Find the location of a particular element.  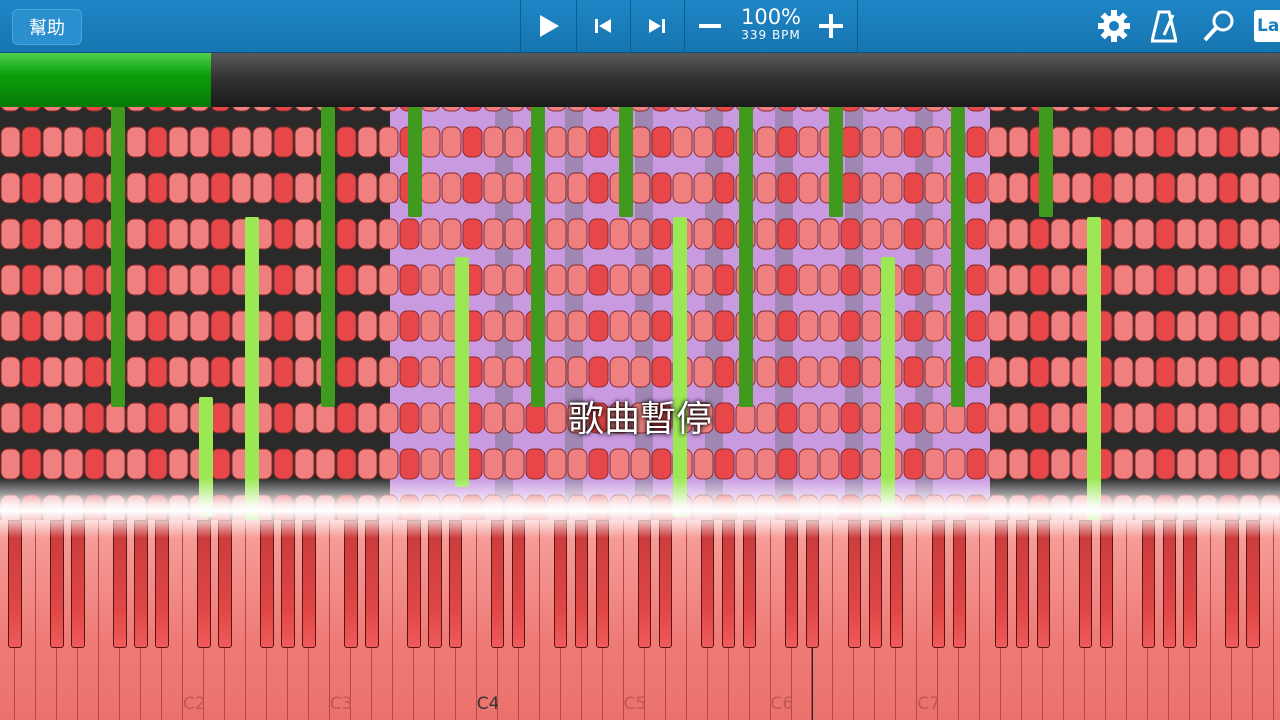

piano-white-key is located at coordinates (1277, 620).